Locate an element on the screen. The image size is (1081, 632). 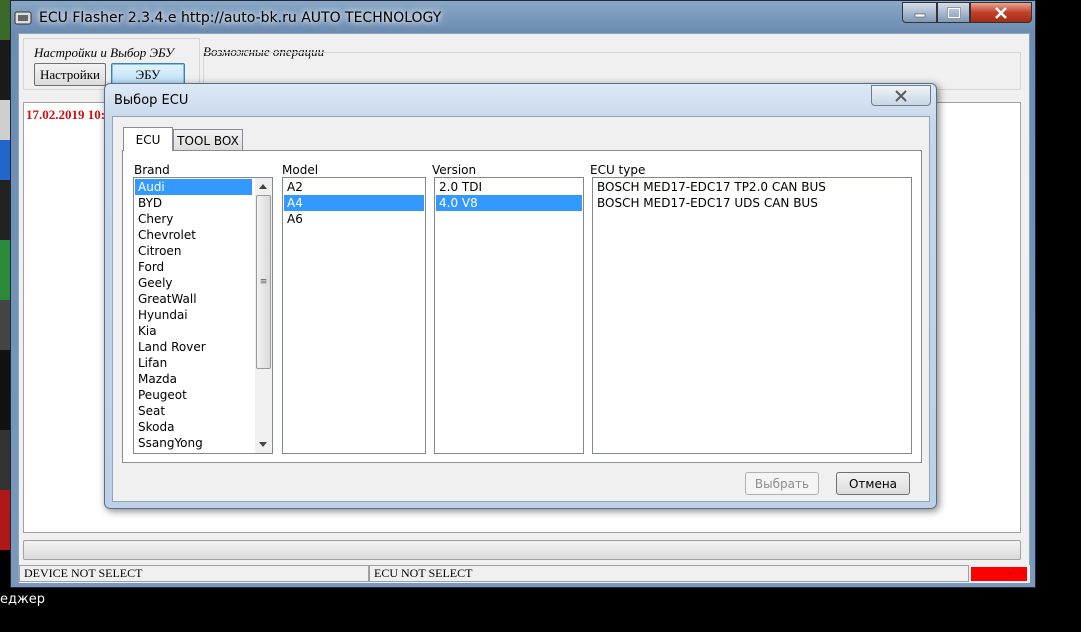
list-item: Audi is located at coordinates (193, 187).